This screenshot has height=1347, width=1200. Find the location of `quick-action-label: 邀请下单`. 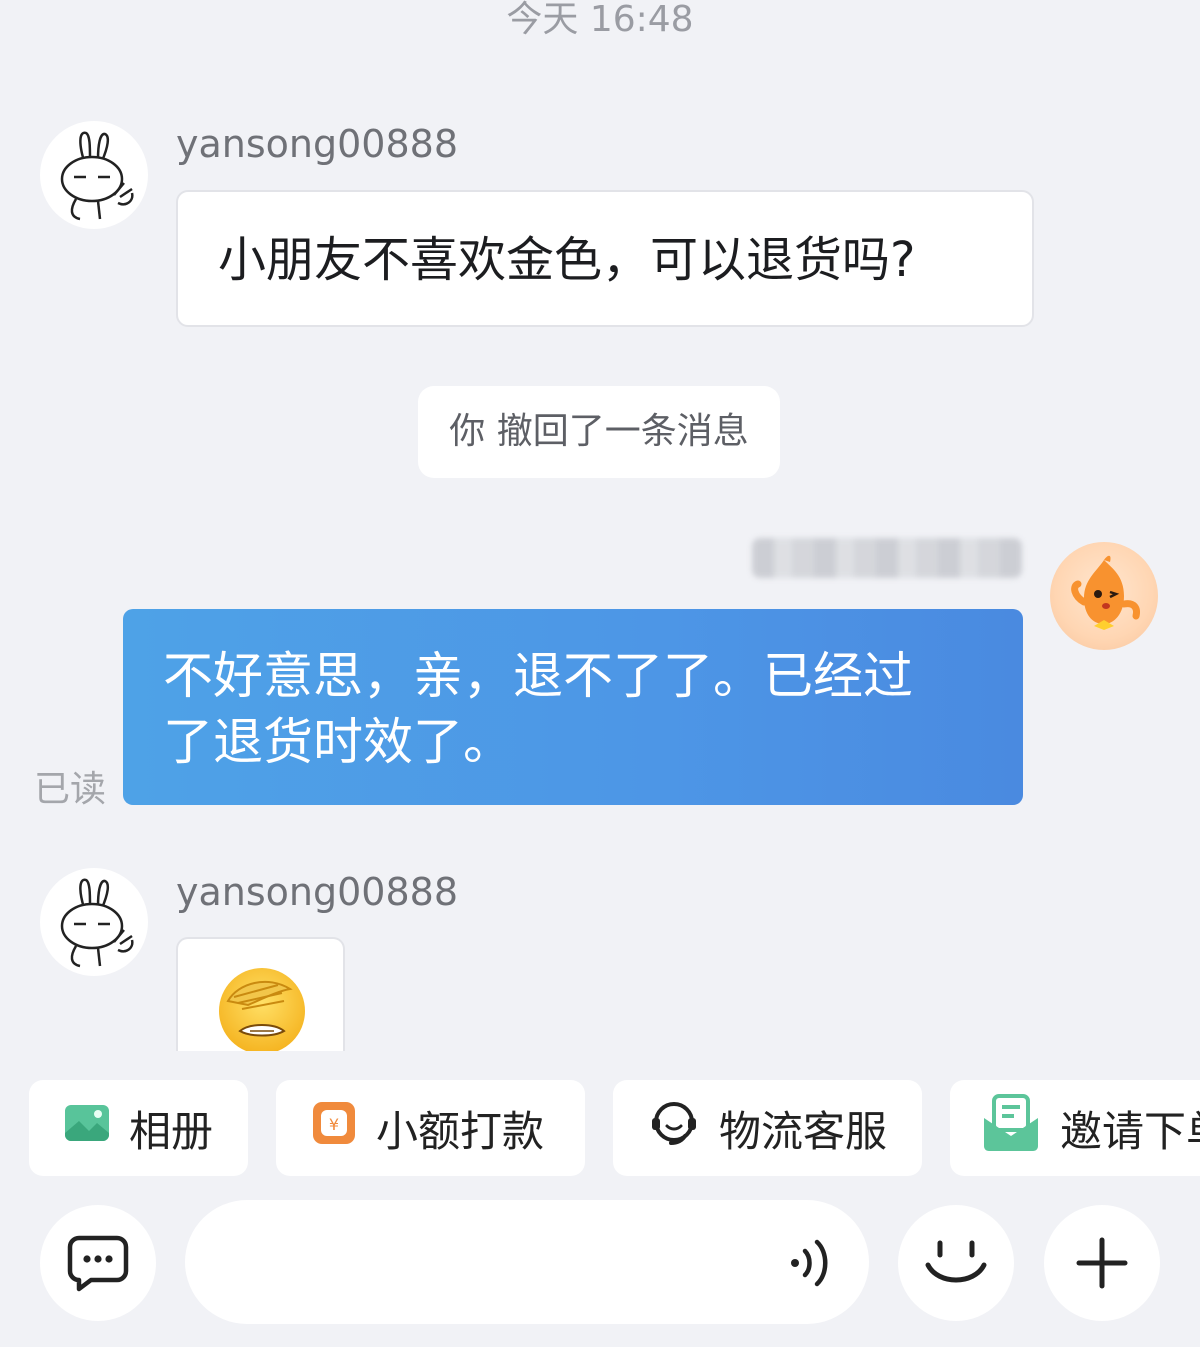

quick-action-label: 邀请下单 is located at coordinates (1130, 1131).